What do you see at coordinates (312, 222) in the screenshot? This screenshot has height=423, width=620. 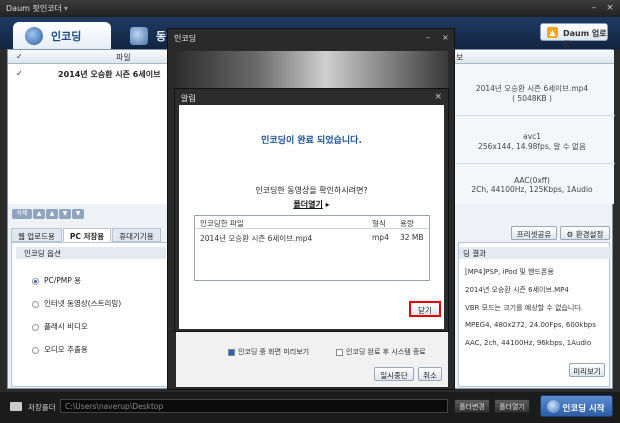 I see `table-header: 인코딩한 파일 형식 용량` at bounding box center [312, 222].